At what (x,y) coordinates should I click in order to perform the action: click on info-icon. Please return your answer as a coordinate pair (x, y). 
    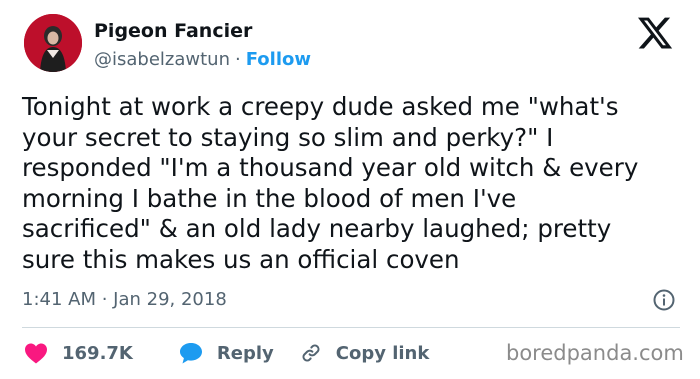
    Looking at the image, I should click on (664, 300).